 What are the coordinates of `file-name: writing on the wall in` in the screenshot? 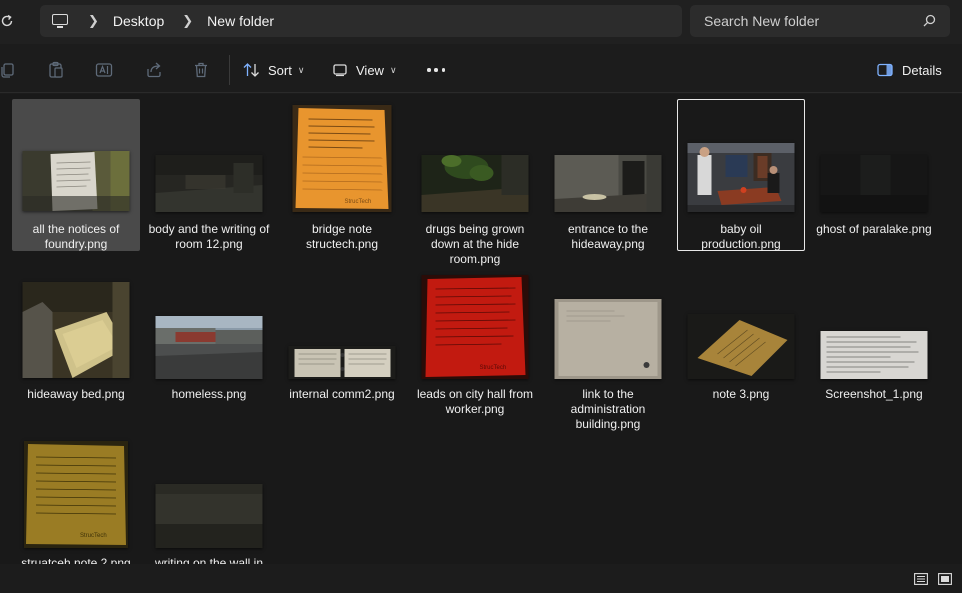 It's located at (209, 560).